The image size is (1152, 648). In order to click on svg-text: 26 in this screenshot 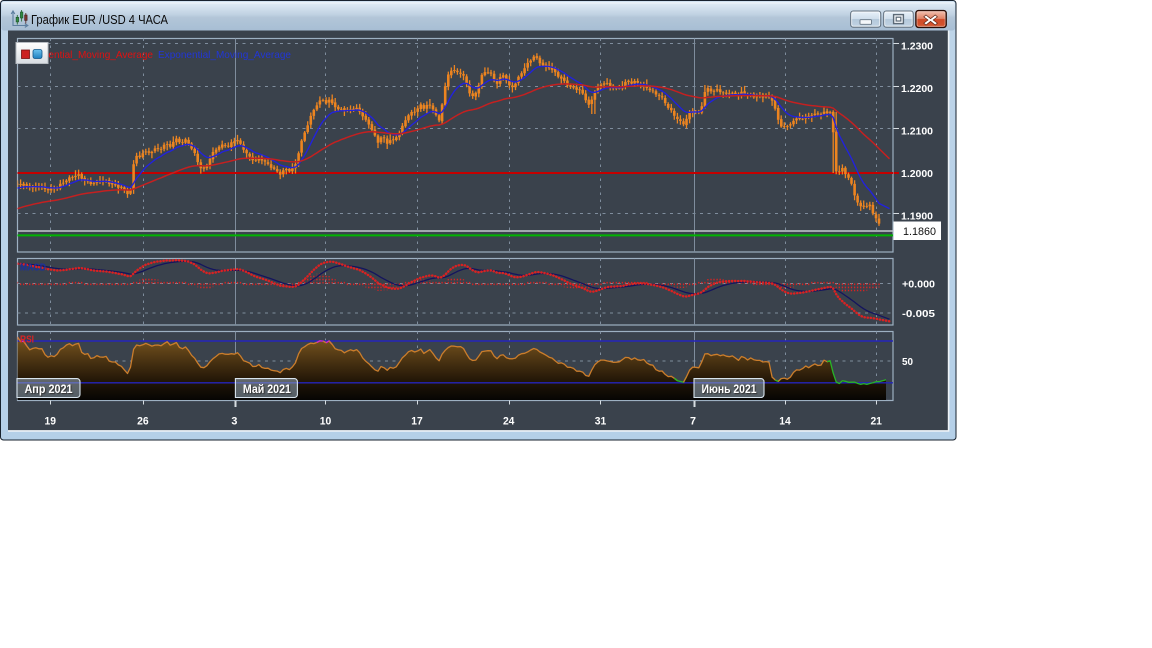, I will do `click(143, 422)`.